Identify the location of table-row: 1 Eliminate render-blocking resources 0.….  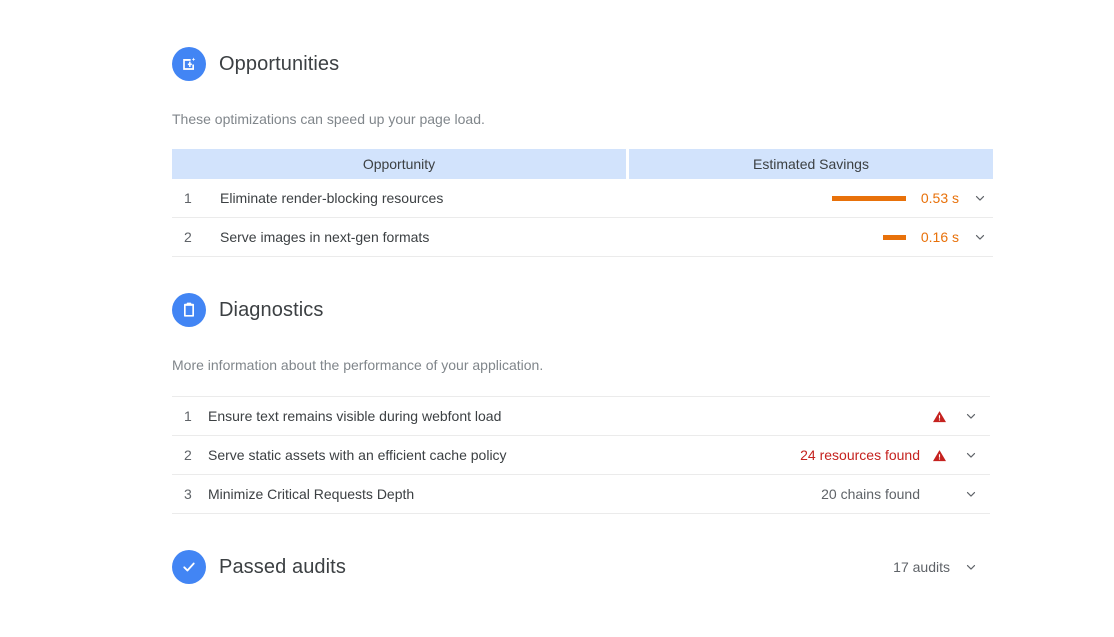
(582, 198).